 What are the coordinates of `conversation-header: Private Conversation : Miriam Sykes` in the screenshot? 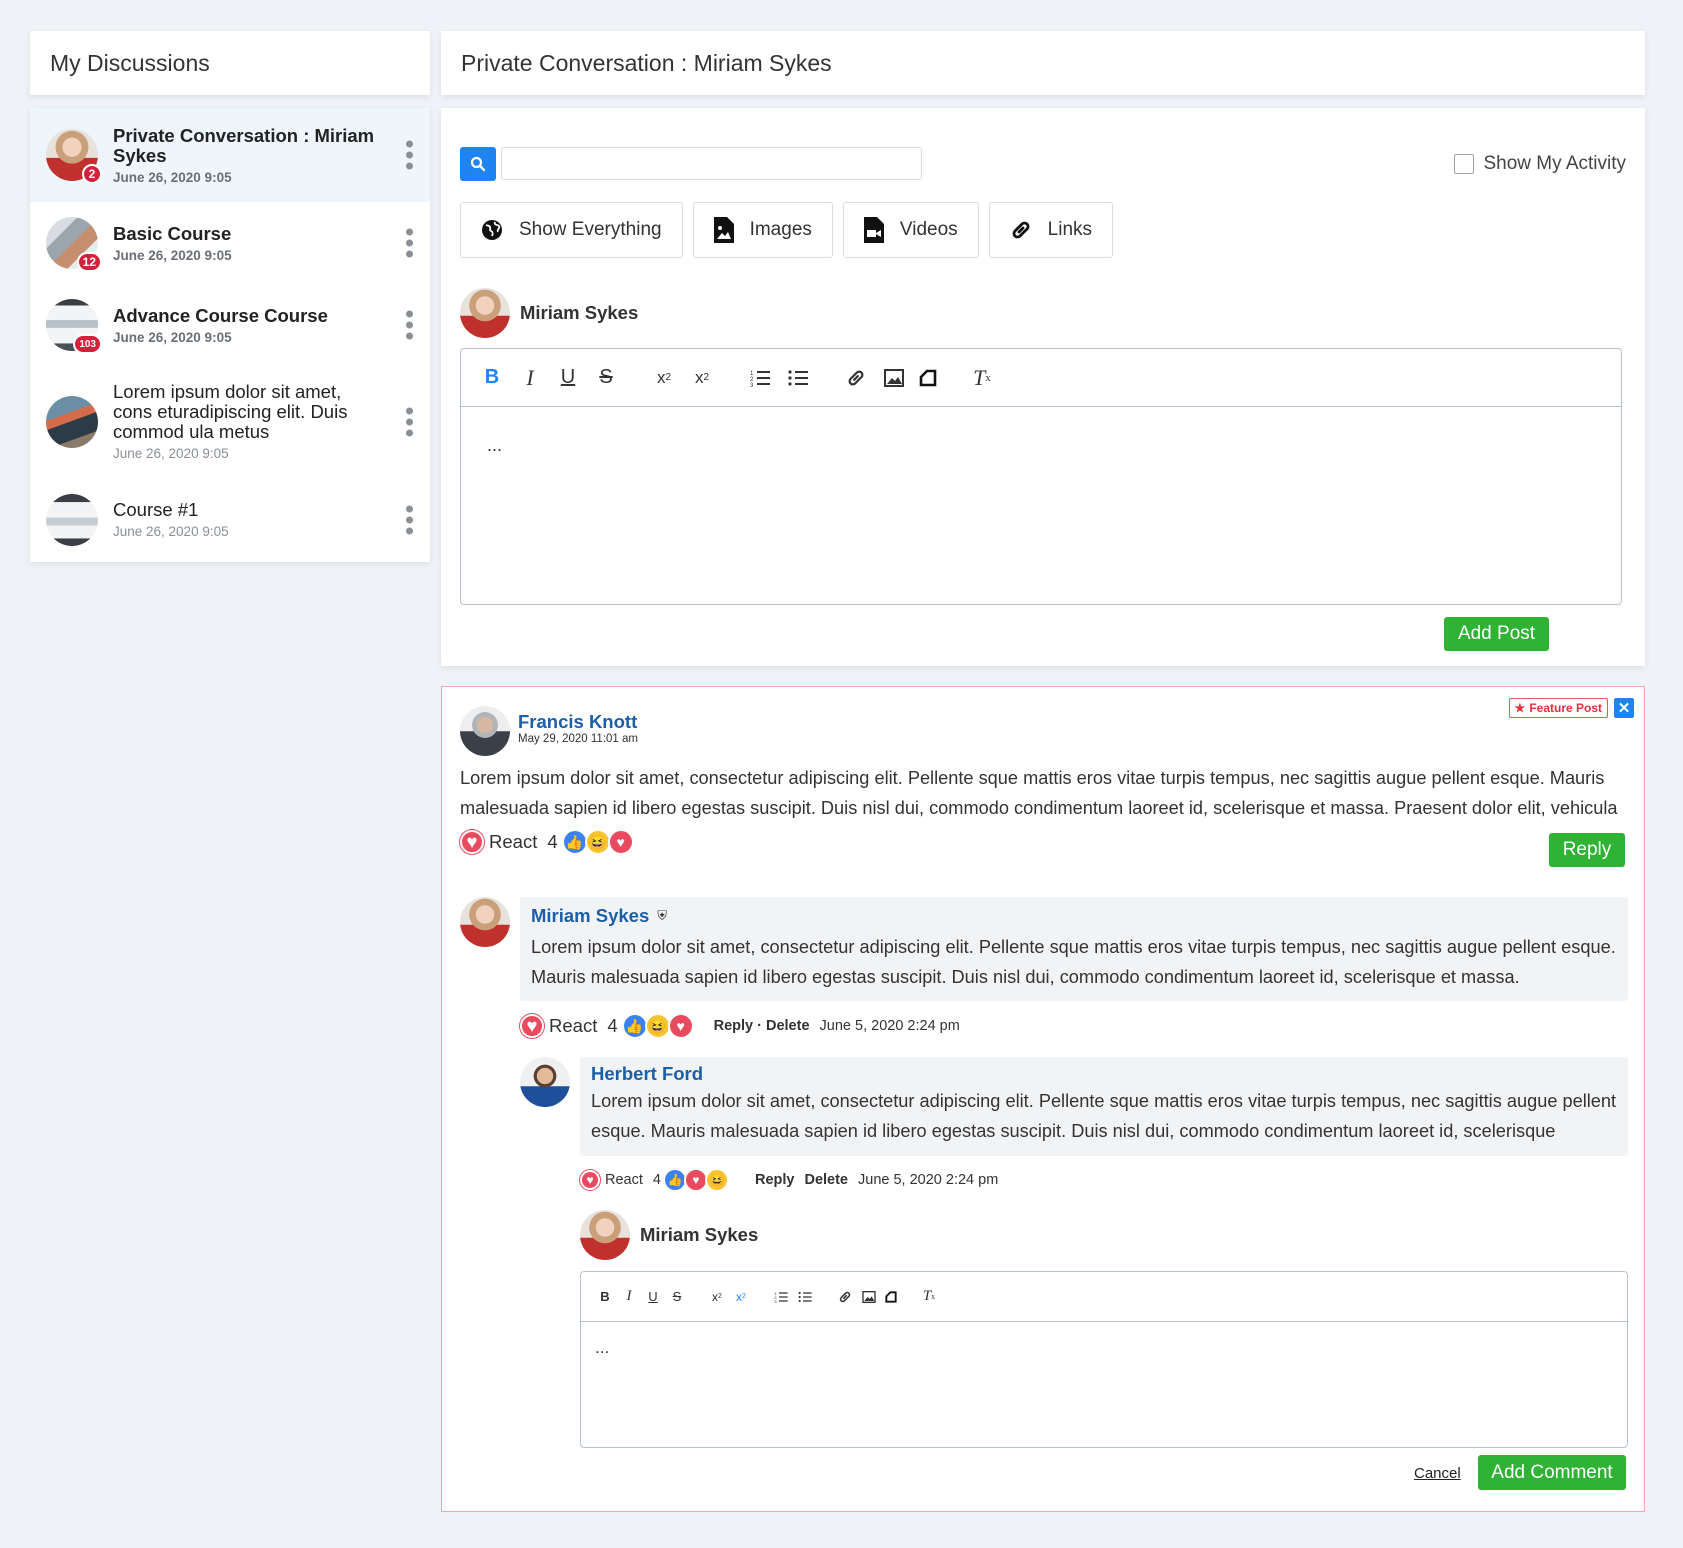 It's located at (1043, 63).